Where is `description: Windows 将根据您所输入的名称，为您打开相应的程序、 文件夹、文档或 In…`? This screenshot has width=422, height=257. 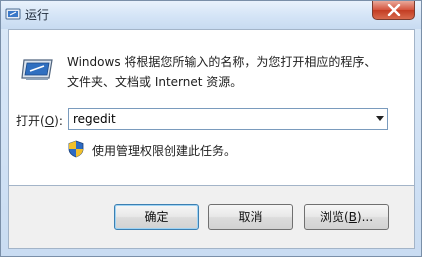 description: Windows 将根据您所输入的名称，为您打开相应的程序、 文件夹、文档或 In… is located at coordinates (237, 72).